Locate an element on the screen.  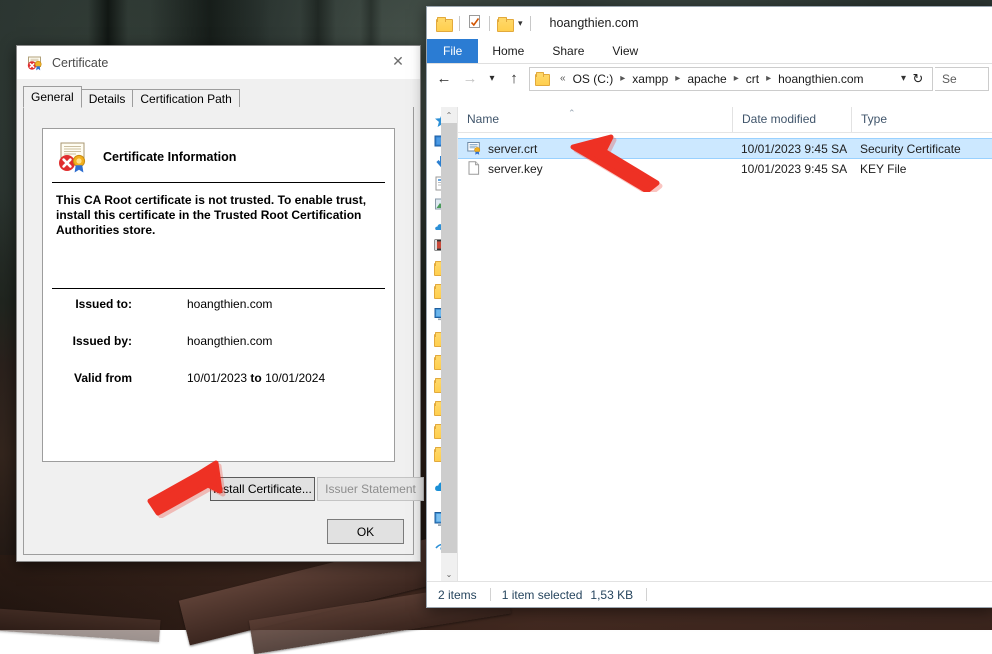
file-type: Security Certificate is located at coordinates (910, 148).